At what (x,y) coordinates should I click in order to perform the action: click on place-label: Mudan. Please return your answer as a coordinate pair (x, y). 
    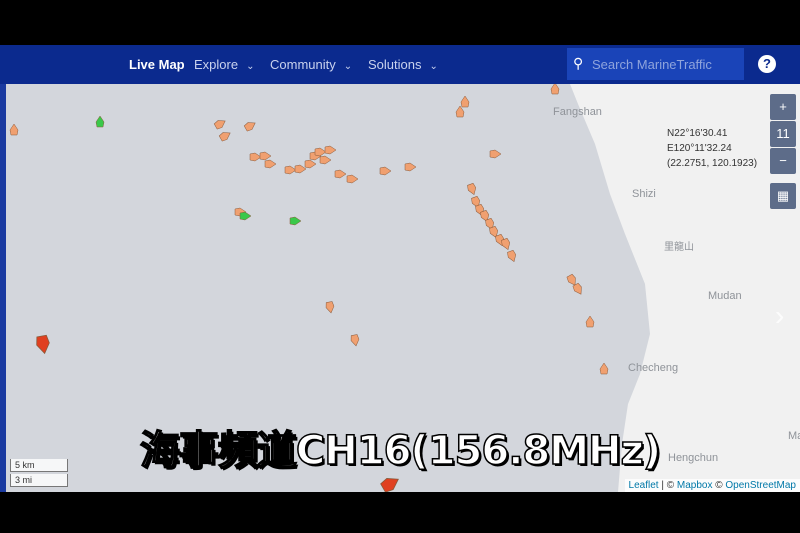
    Looking at the image, I should click on (725, 296).